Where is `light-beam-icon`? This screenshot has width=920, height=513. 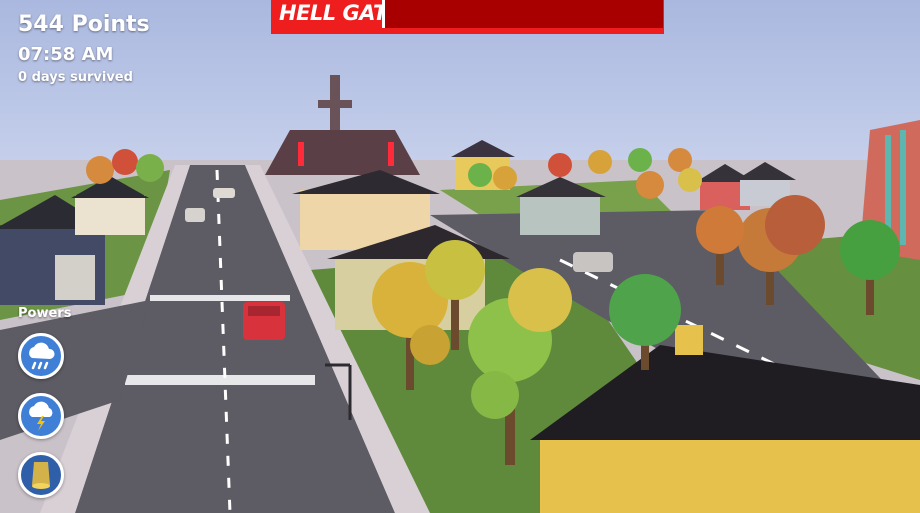
light-beam-icon is located at coordinates (41, 475).